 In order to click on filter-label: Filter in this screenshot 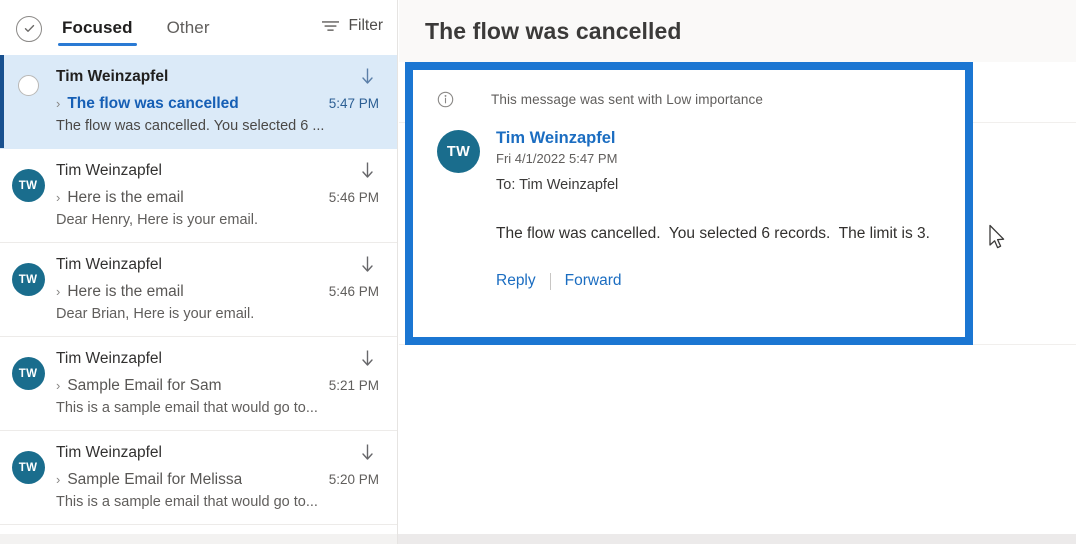, I will do `click(365, 25)`.